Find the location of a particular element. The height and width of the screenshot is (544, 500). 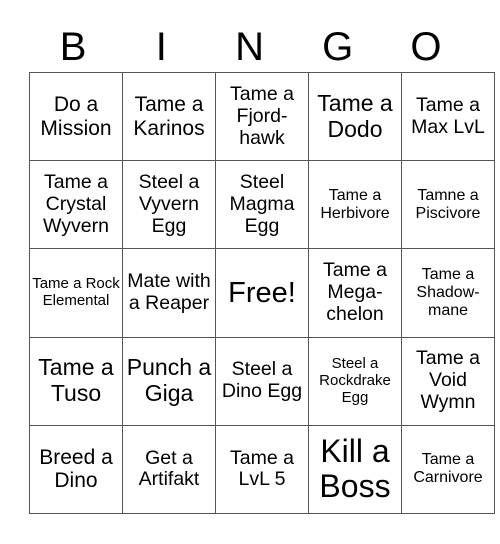

bingo-cell: Steel Magma Egg is located at coordinates (262, 205).